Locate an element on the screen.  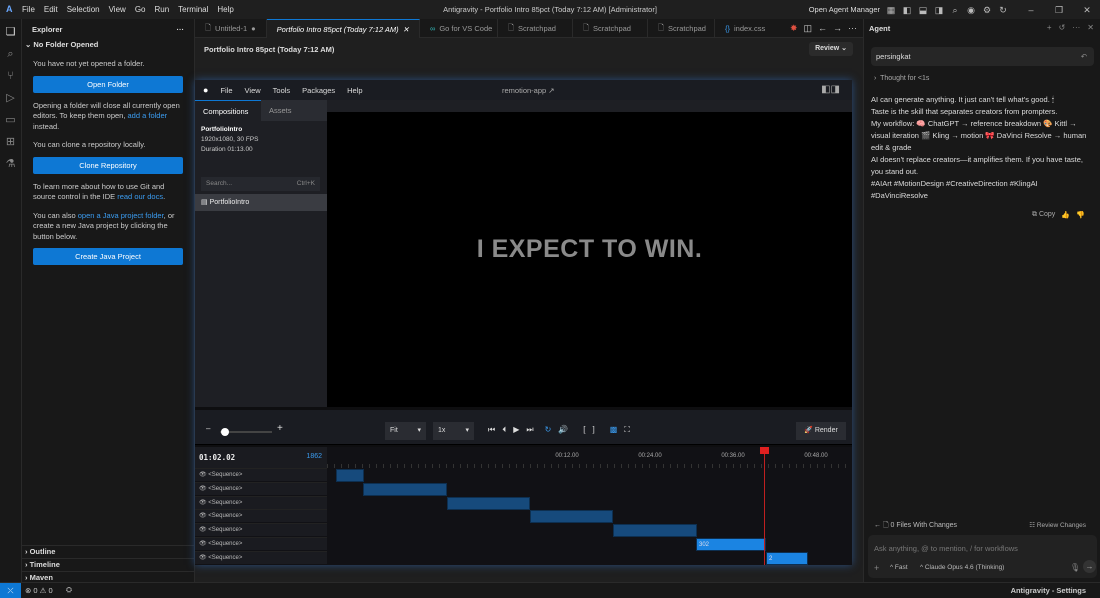
account-icon: ◉ is located at coordinates (971, 10).